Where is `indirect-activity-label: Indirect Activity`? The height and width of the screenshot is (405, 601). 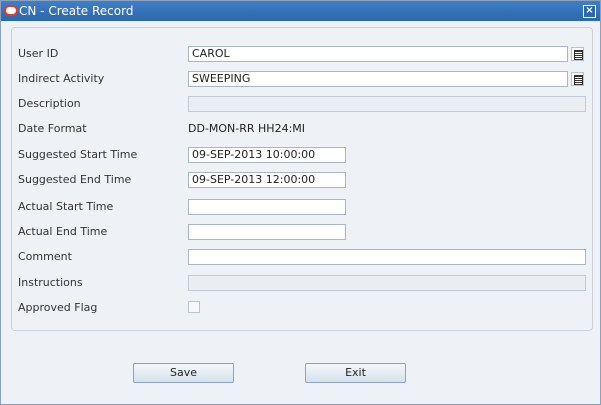 indirect-activity-label: Indirect Activity is located at coordinates (61, 78).